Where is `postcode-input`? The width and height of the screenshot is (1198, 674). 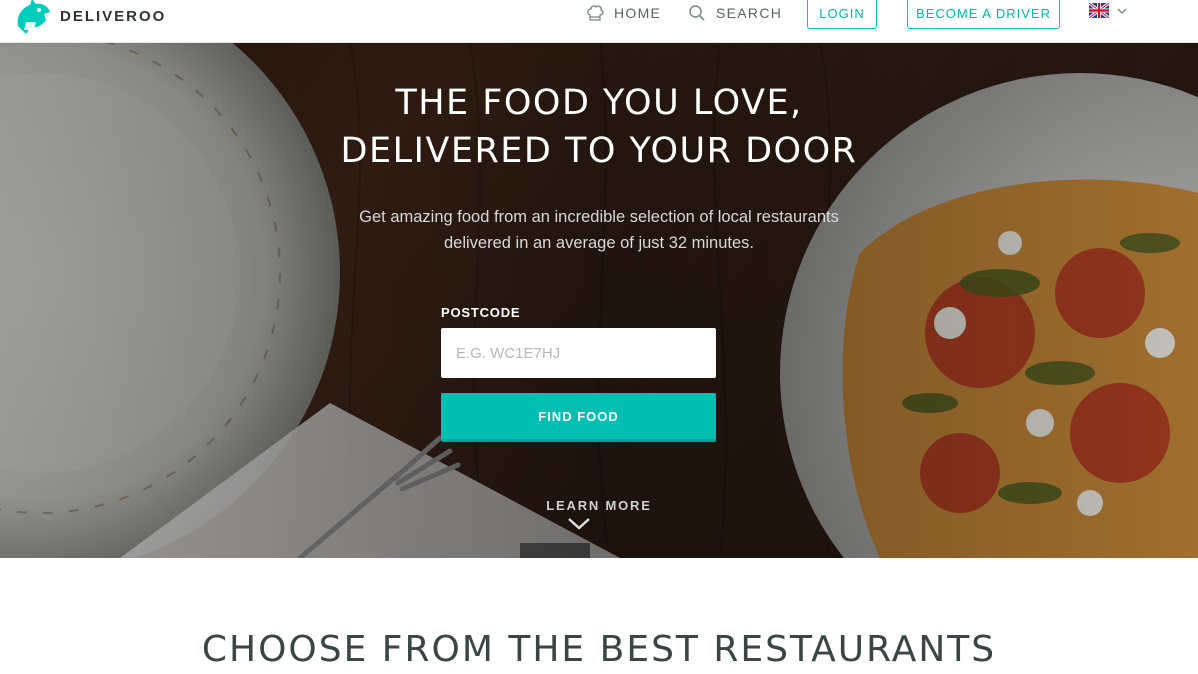
postcode-input is located at coordinates (578, 353).